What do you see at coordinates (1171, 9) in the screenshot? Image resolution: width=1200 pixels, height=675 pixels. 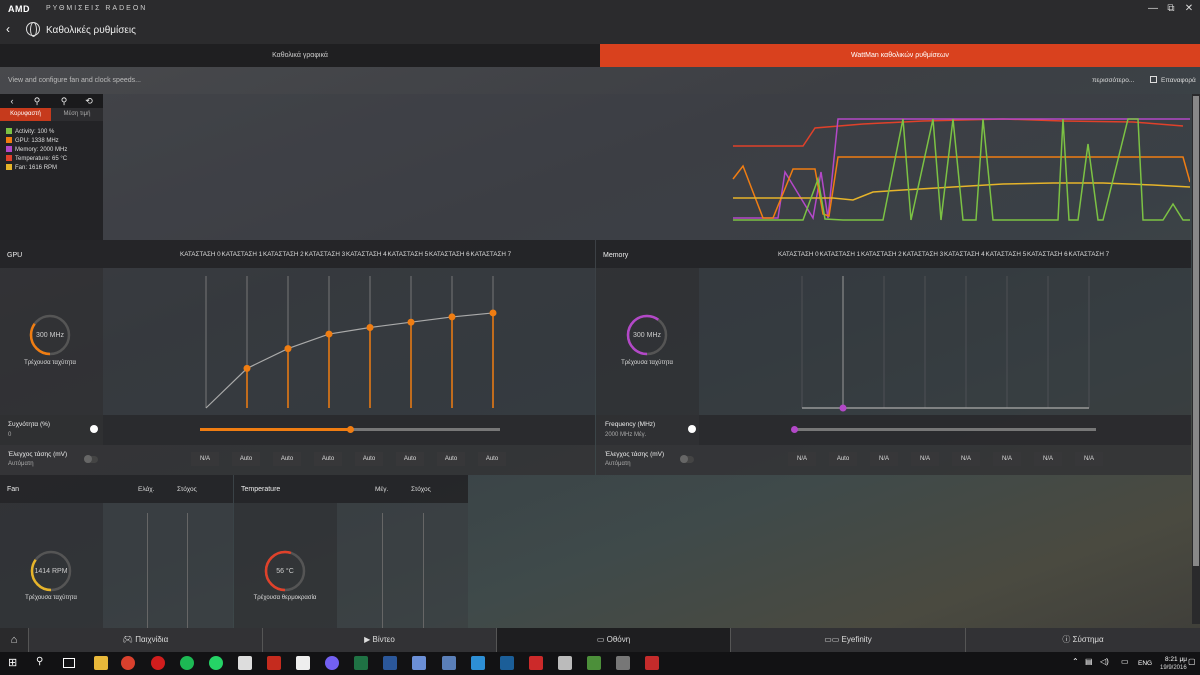 I see `maximize-button: ⧉` at bounding box center [1171, 9].